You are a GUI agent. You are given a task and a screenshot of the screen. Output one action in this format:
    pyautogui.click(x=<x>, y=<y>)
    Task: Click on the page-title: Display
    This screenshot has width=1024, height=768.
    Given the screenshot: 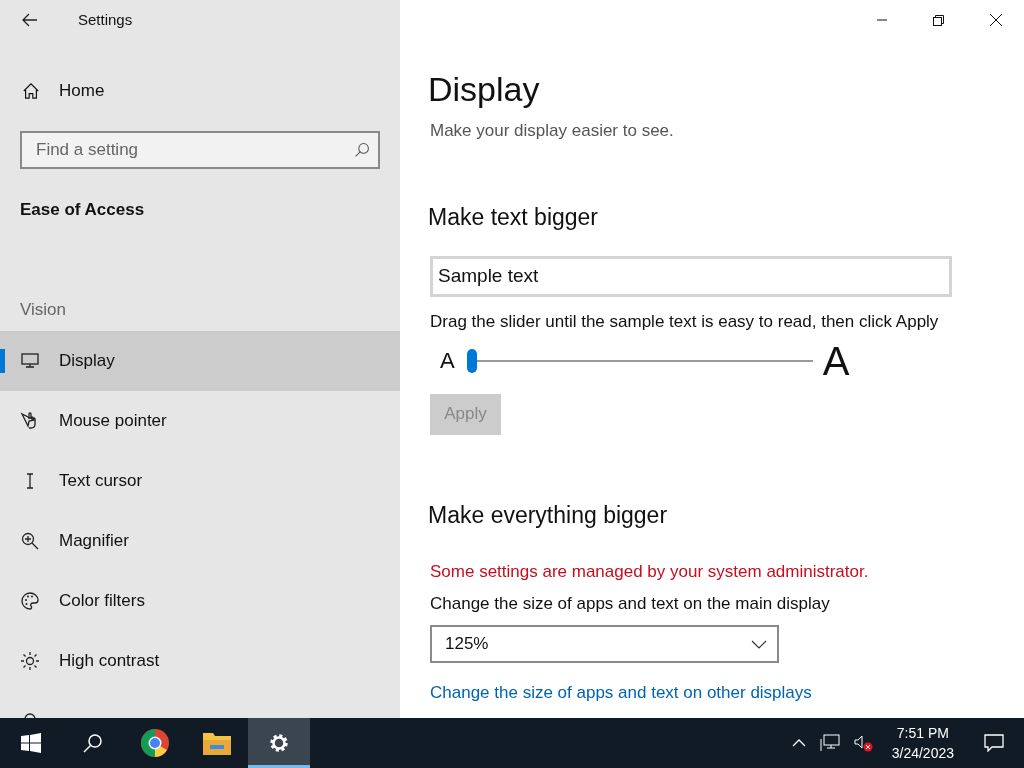 What is the action you would take?
    pyautogui.click(x=484, y=89)
    